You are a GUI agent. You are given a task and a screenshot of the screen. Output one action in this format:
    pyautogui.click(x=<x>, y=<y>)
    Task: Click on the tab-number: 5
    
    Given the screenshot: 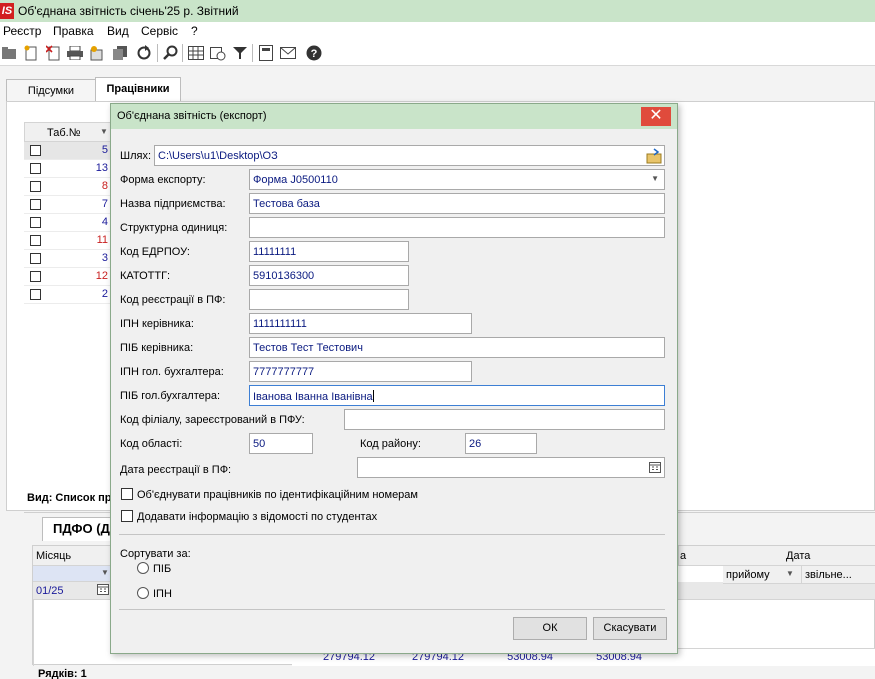 What is the action you would take?
    pyautogui.click(x=104, y=150)
    